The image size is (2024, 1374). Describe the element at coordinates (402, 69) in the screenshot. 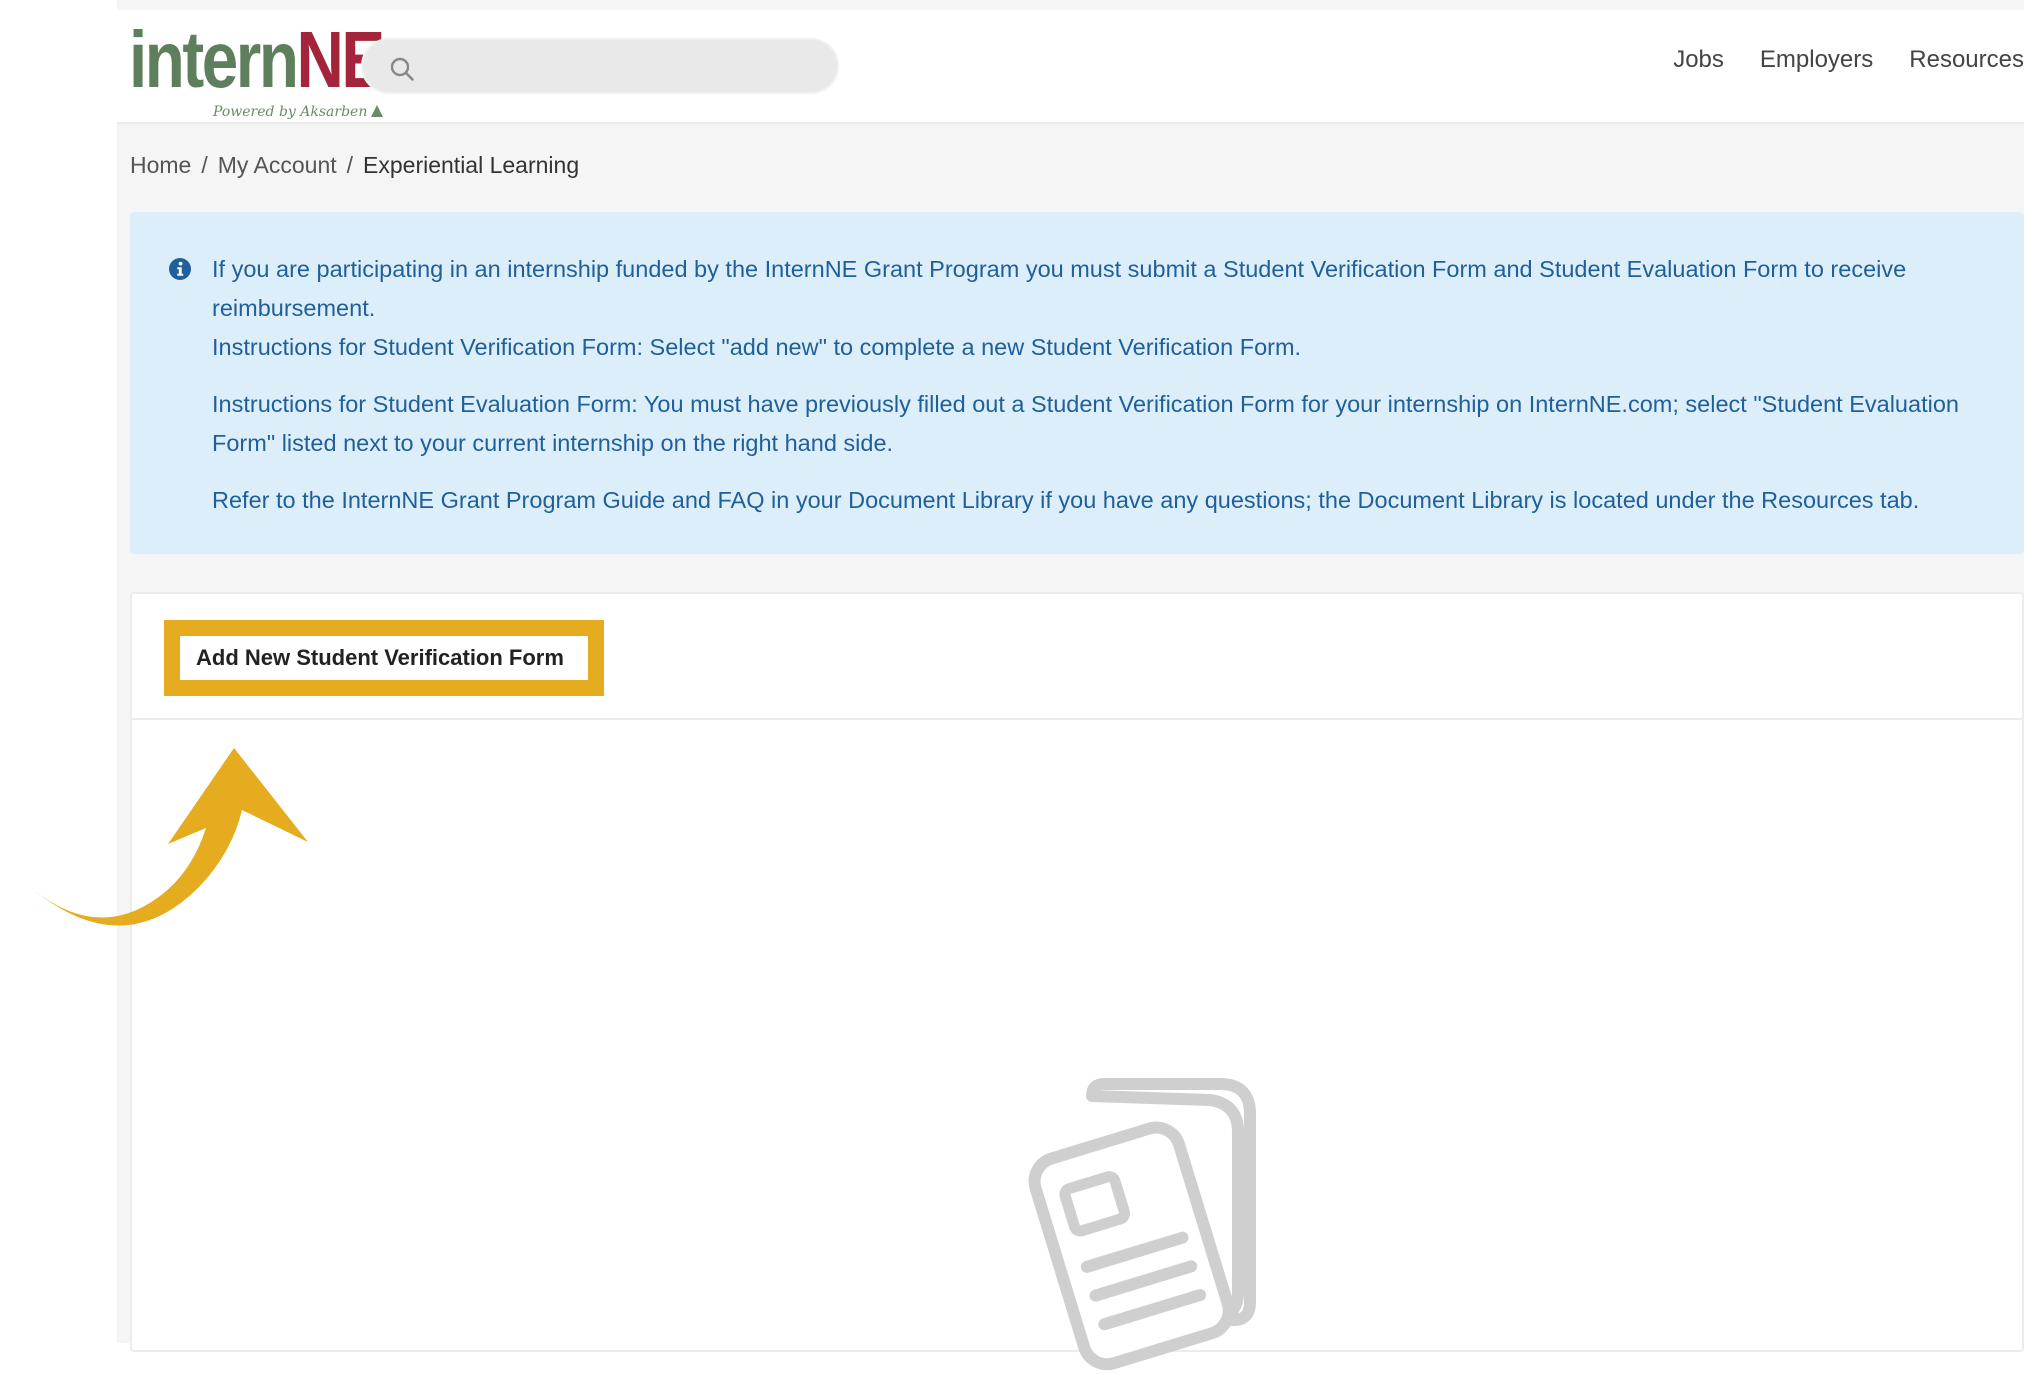

I see `search-icon` at that location.